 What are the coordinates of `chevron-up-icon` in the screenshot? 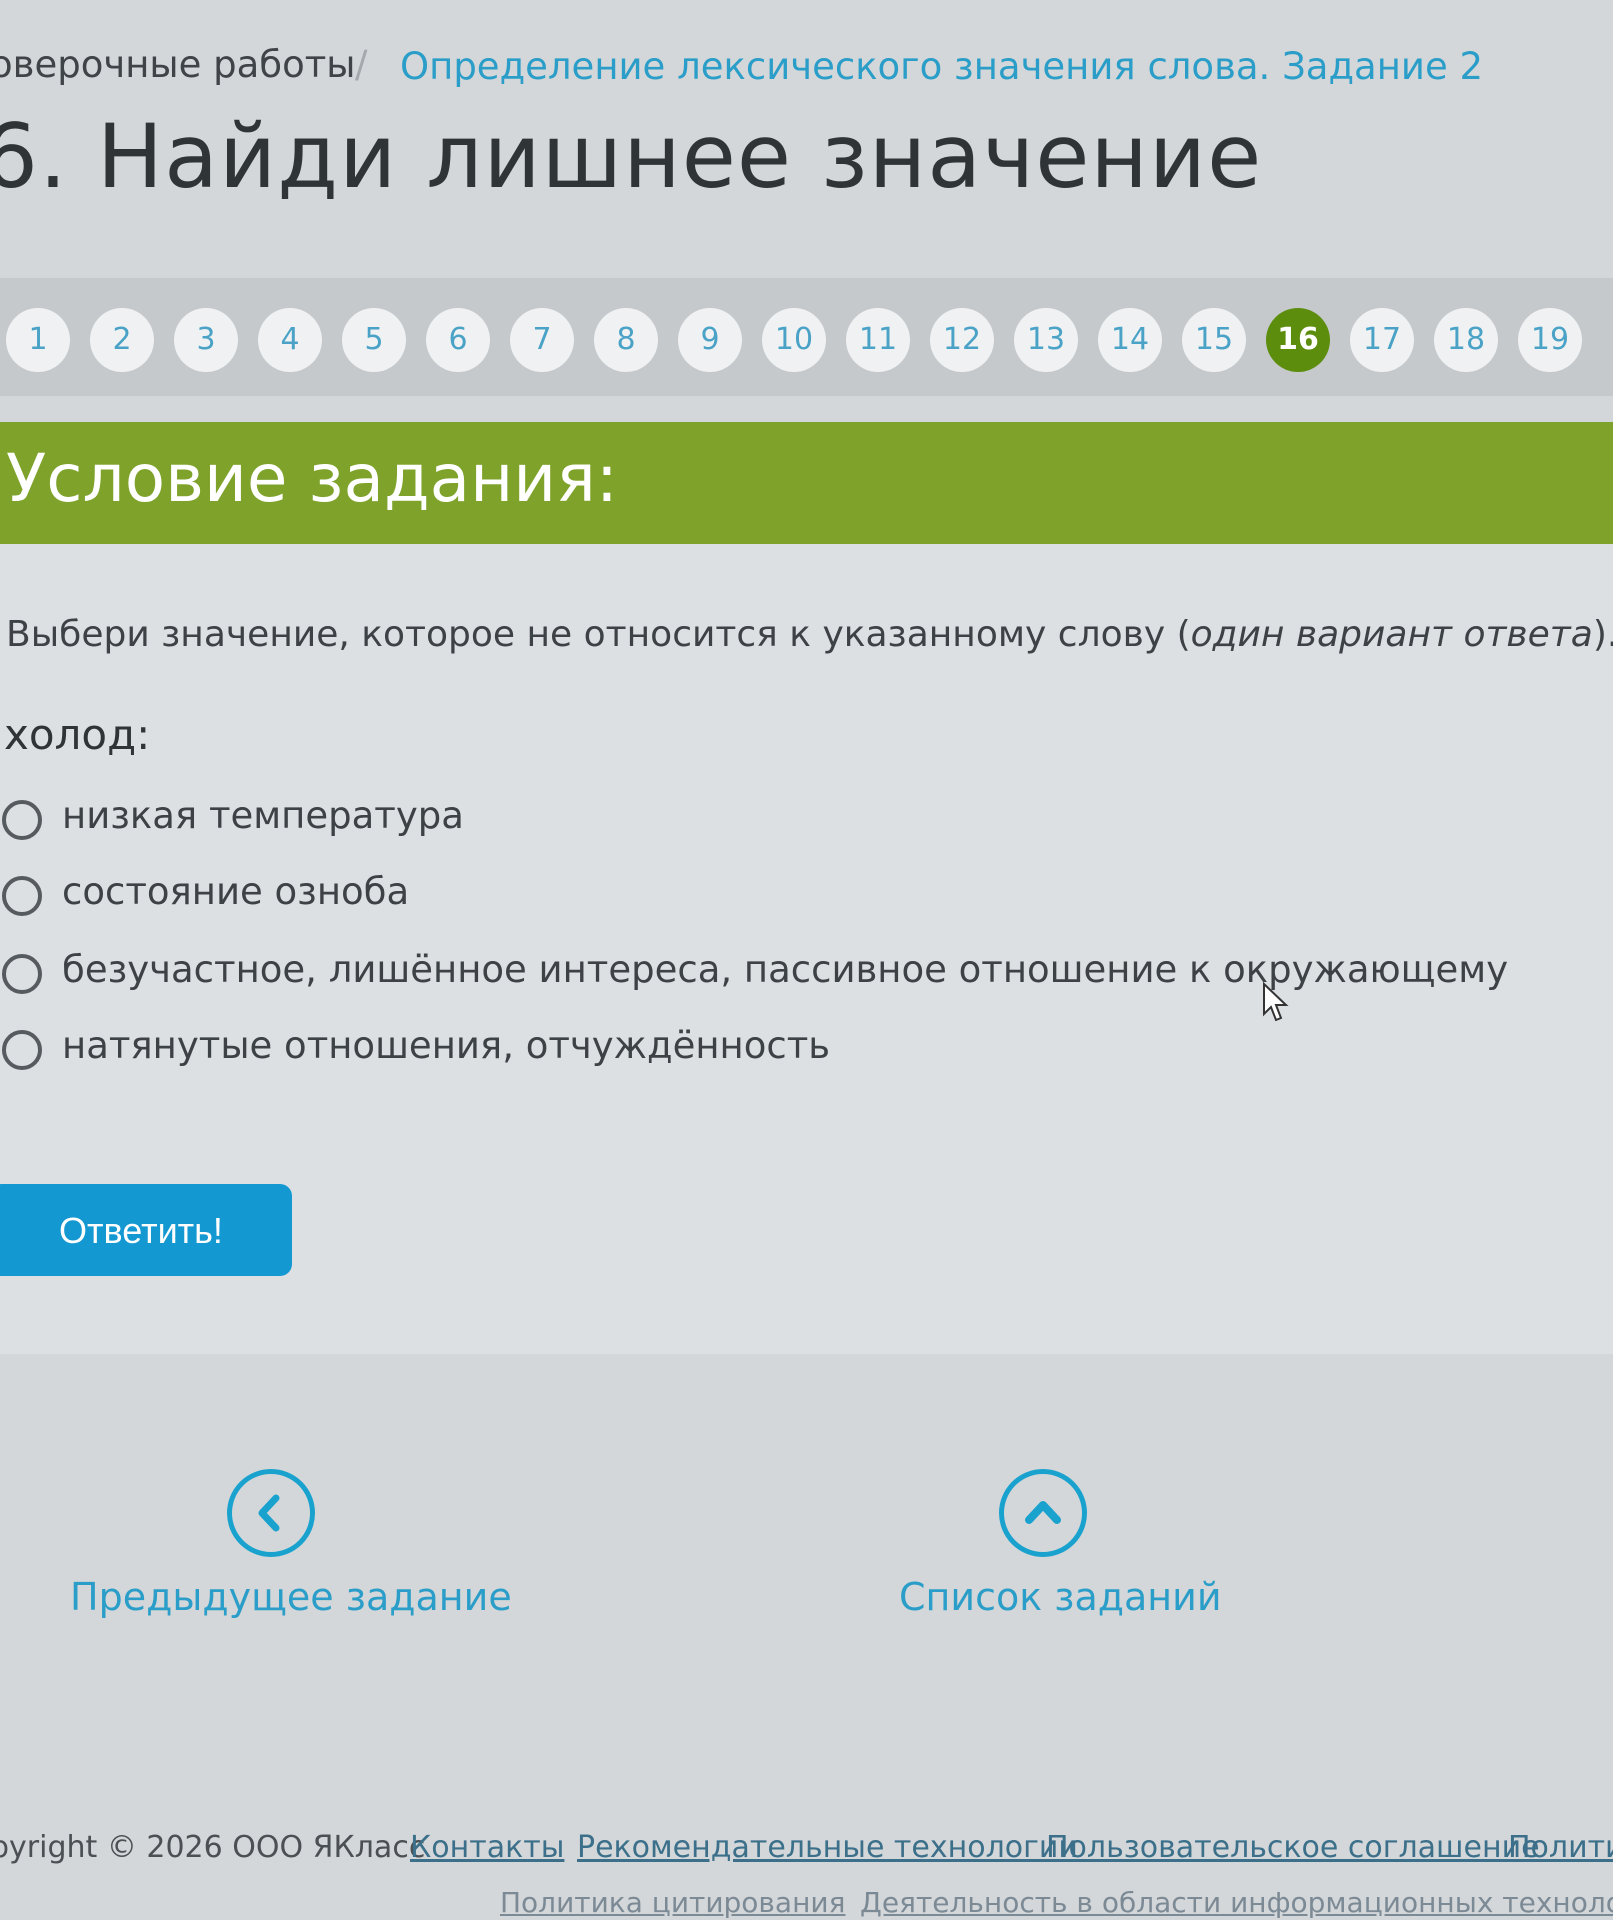 It's located at (1043, 1512).